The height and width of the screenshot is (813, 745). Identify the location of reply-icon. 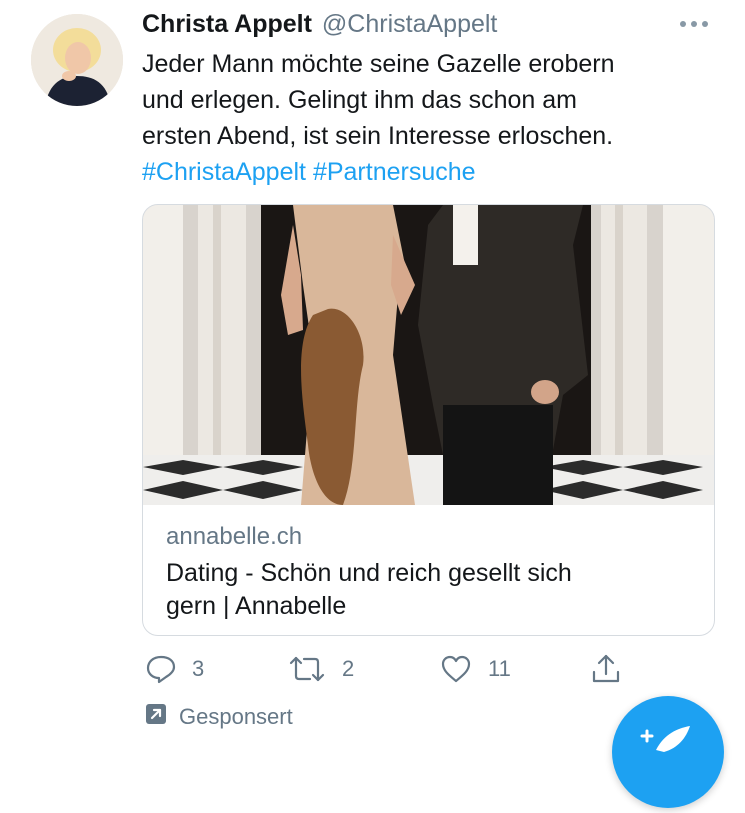
(161, 669).